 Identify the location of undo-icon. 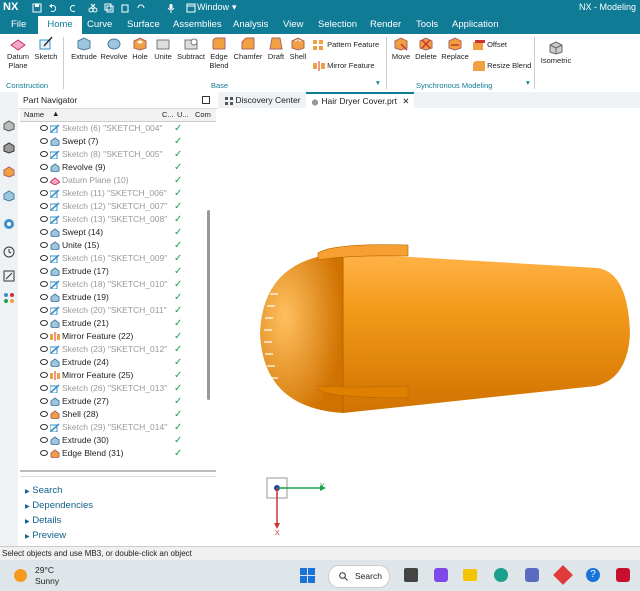
(53, 8).